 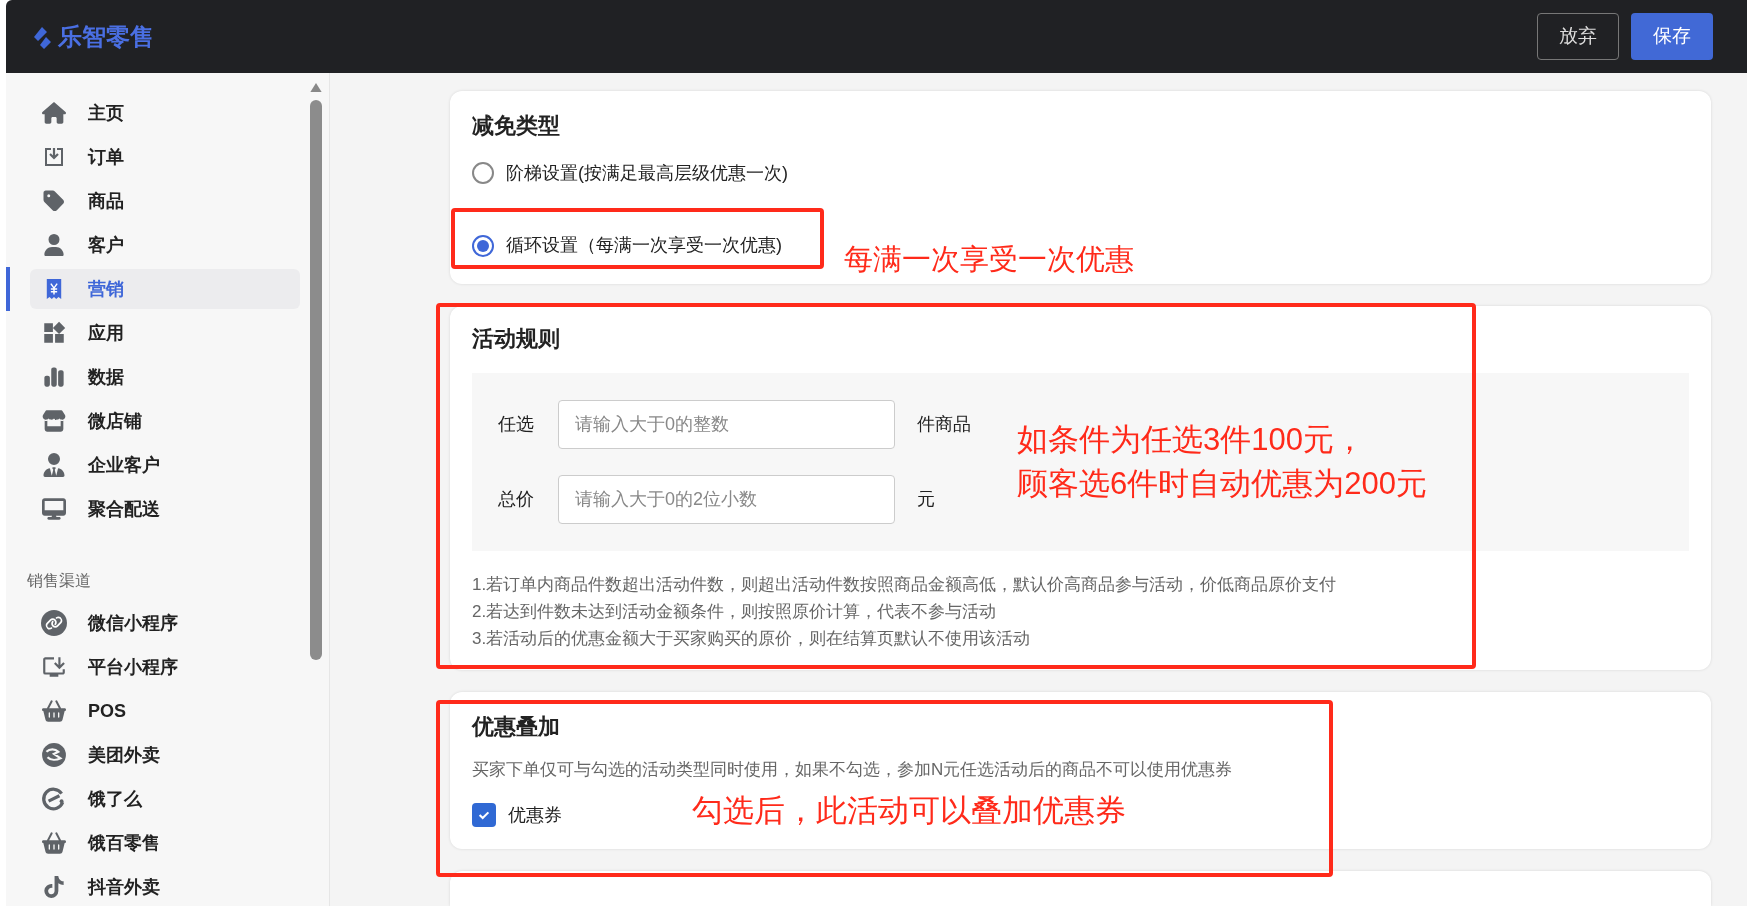 What do you see at coordinates (8, 289) in the screenshot?
I see `active-indicator` at bounding box center [8, 289].